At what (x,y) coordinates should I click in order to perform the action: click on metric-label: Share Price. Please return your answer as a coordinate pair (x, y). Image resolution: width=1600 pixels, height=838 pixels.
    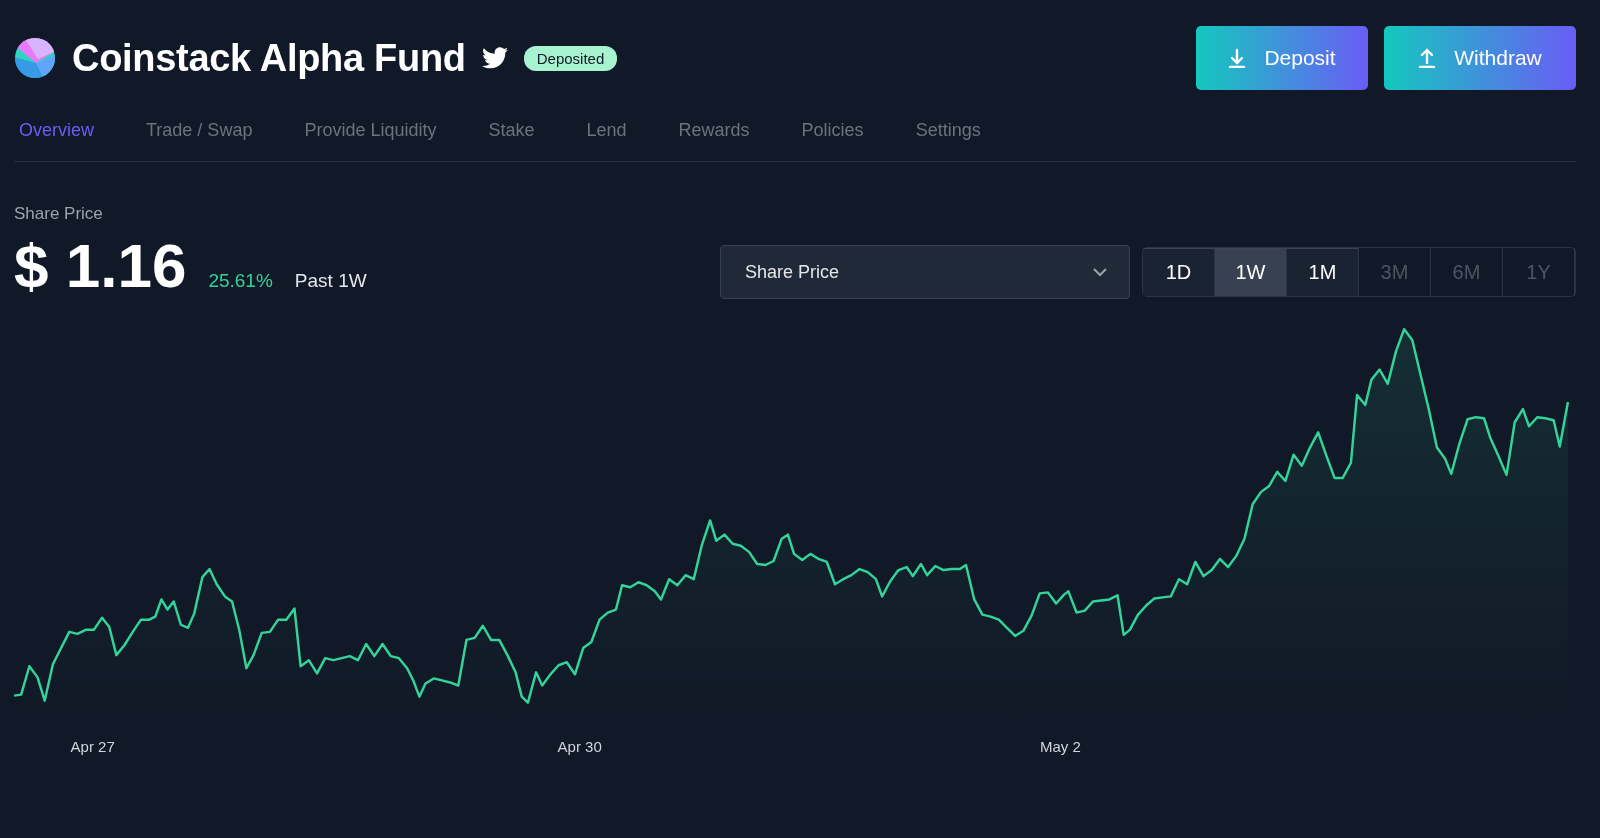
    Looking at the image, I should click on (59, 214).